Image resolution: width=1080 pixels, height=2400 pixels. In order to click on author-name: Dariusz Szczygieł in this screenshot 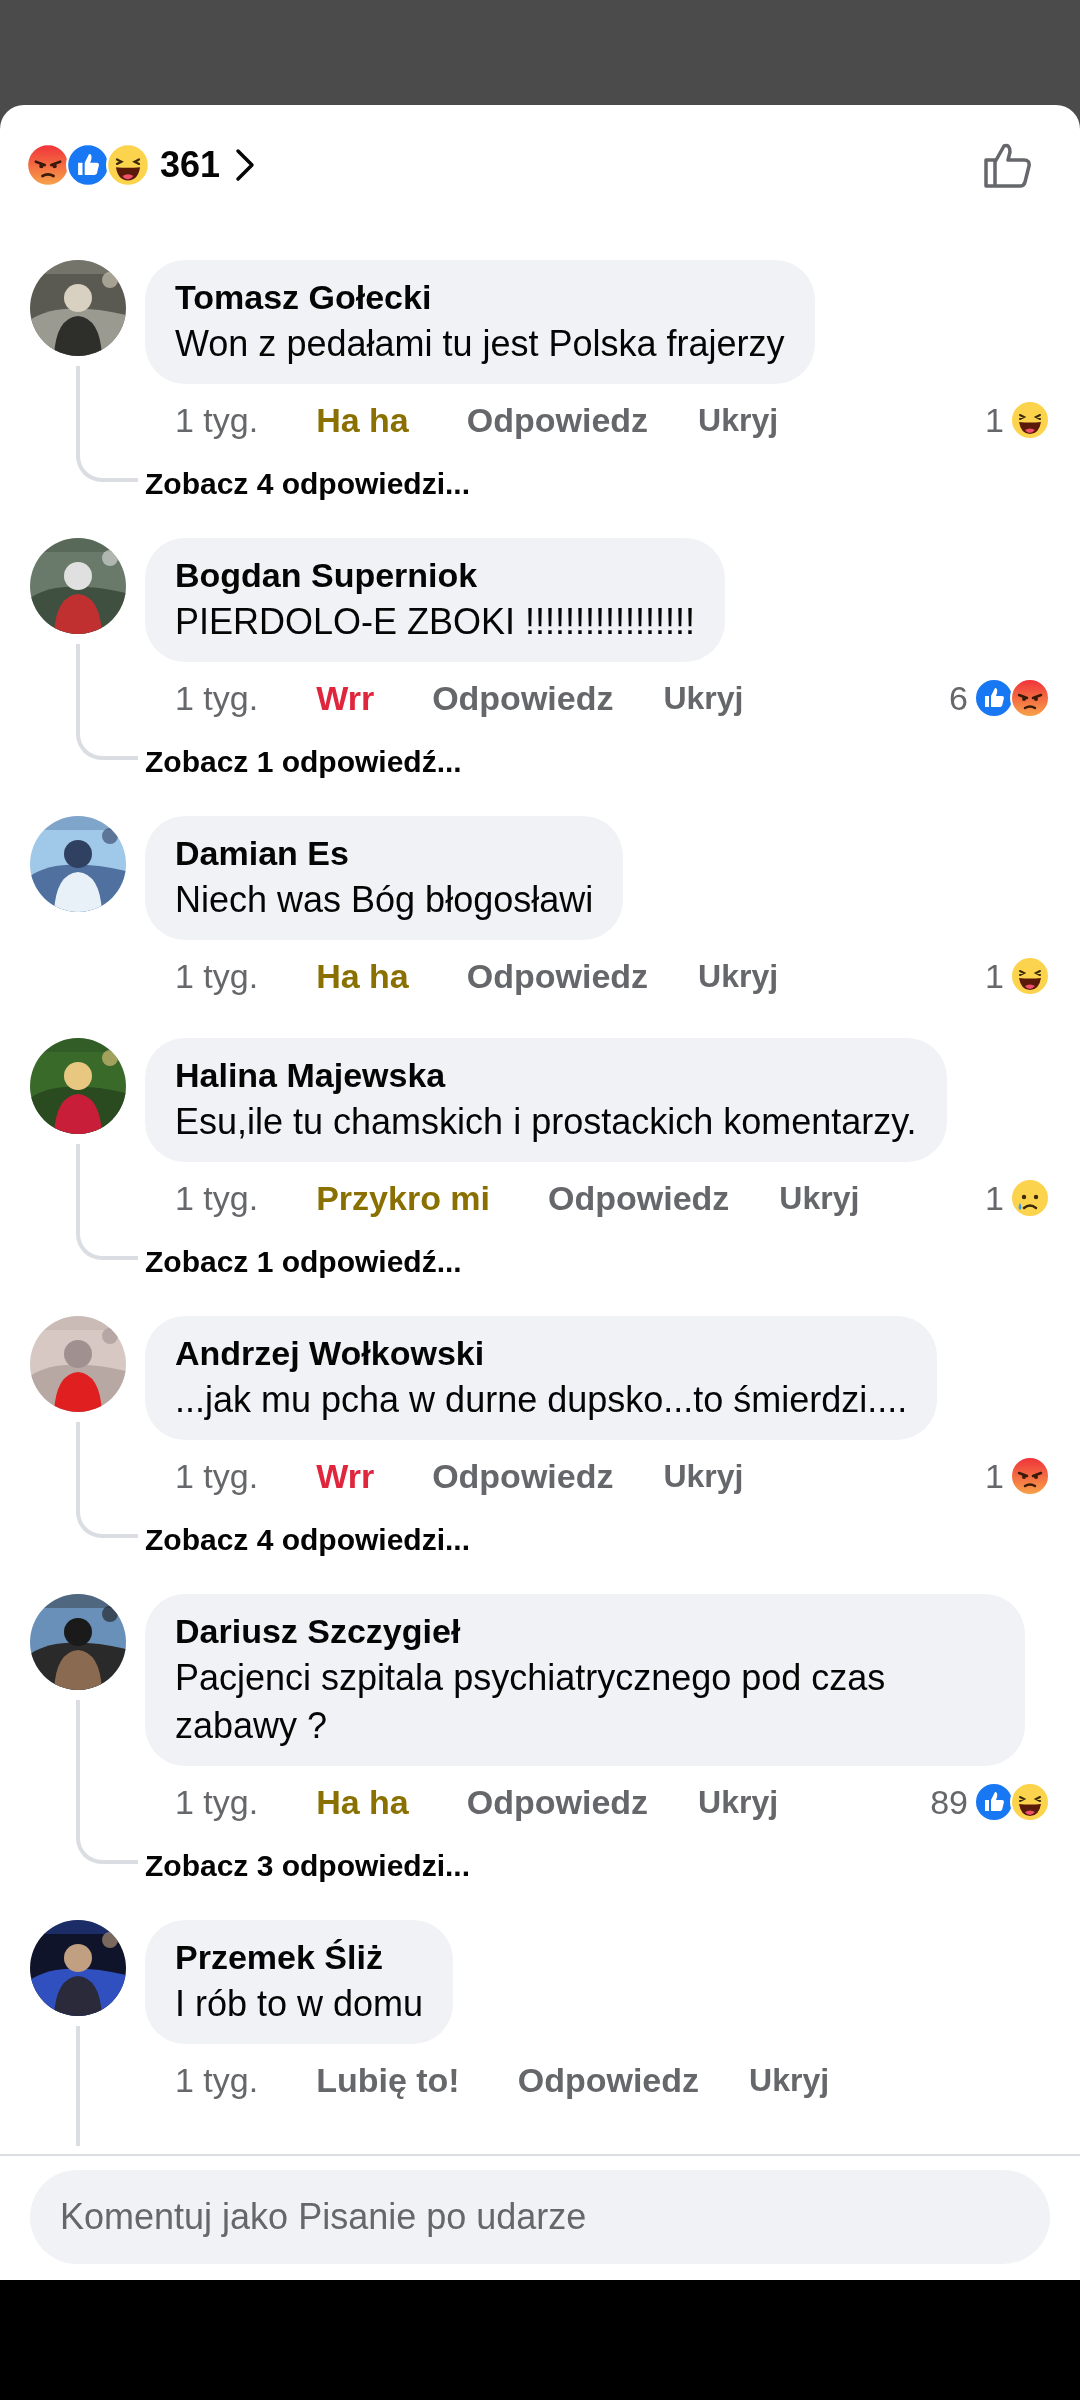, I will do `click(585, 1631)`.